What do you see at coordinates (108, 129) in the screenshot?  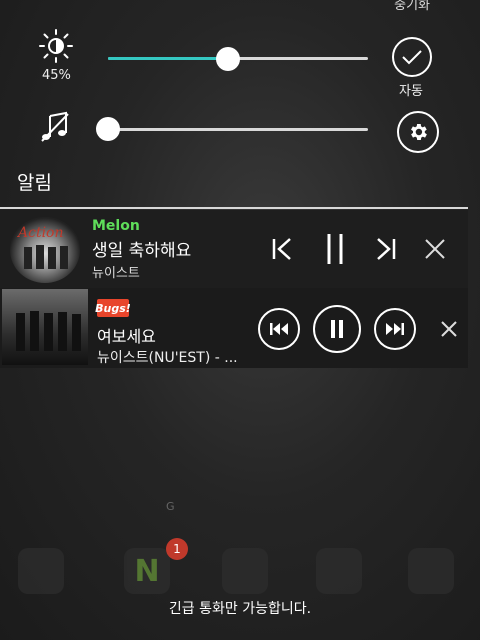 I see `volume-slider-thumb` at bounding box center [108, 129].